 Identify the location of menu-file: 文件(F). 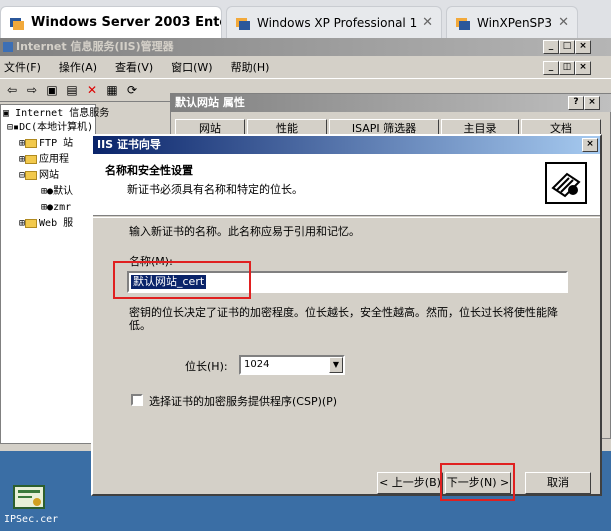
(22, 67).